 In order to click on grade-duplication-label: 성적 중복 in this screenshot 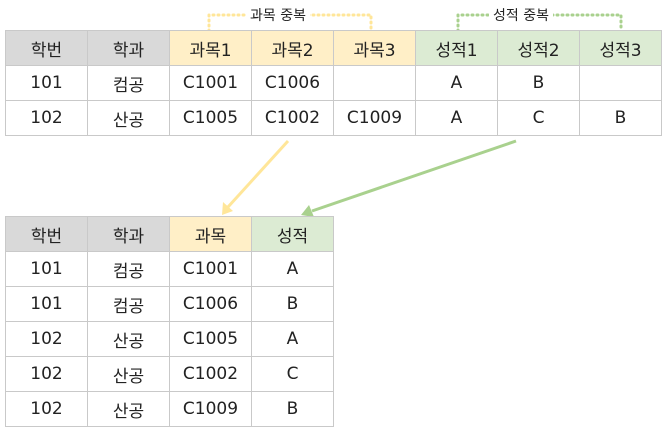, I will do `click(521, 16)`.